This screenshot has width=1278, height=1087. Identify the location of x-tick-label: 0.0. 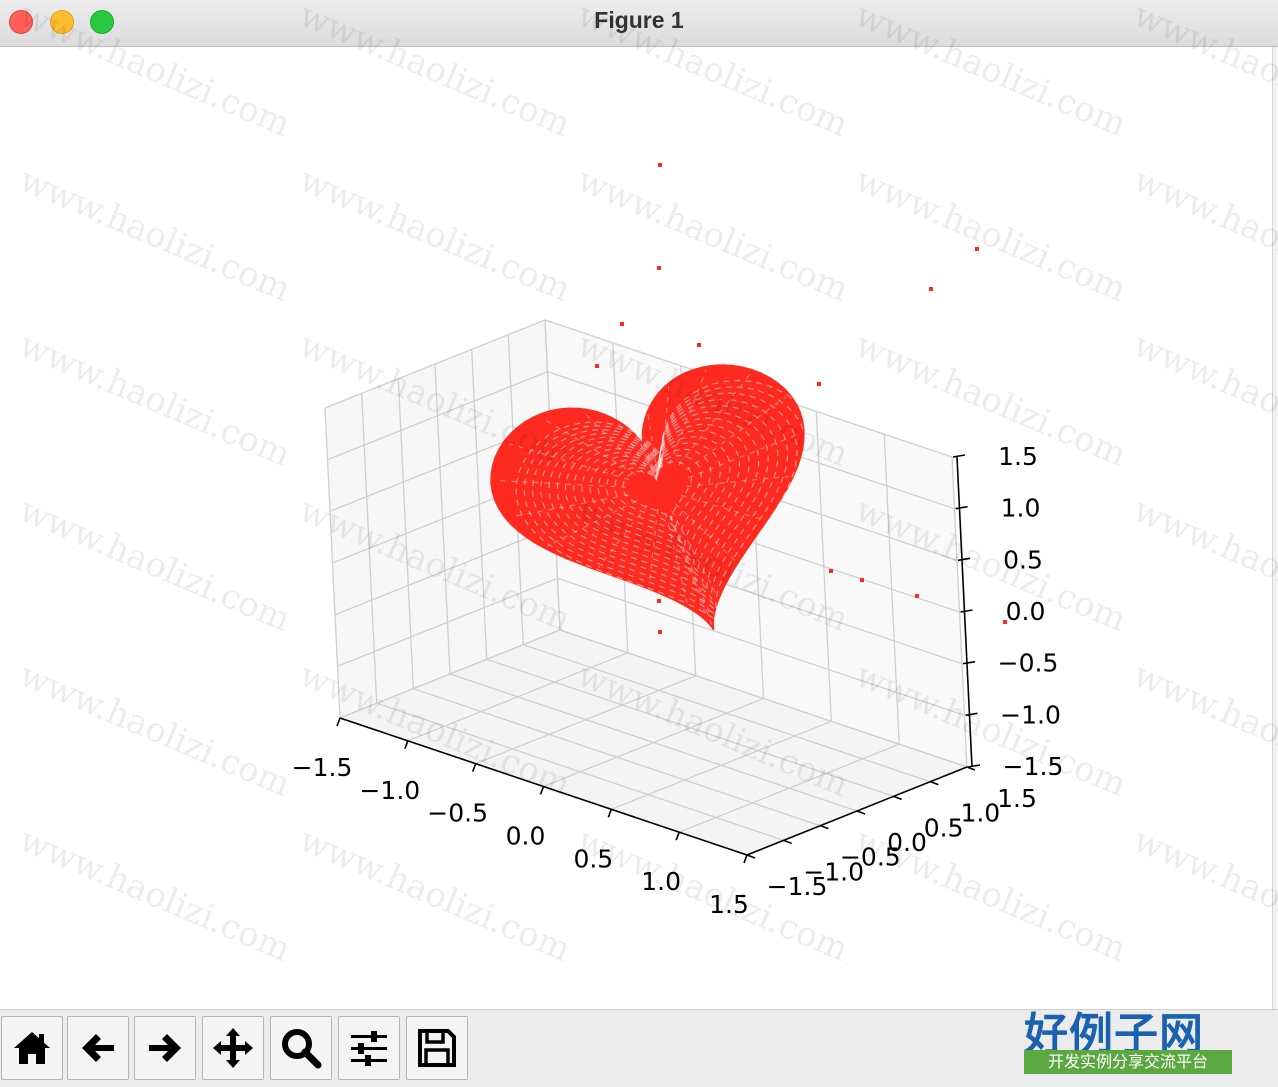
(526, 836).